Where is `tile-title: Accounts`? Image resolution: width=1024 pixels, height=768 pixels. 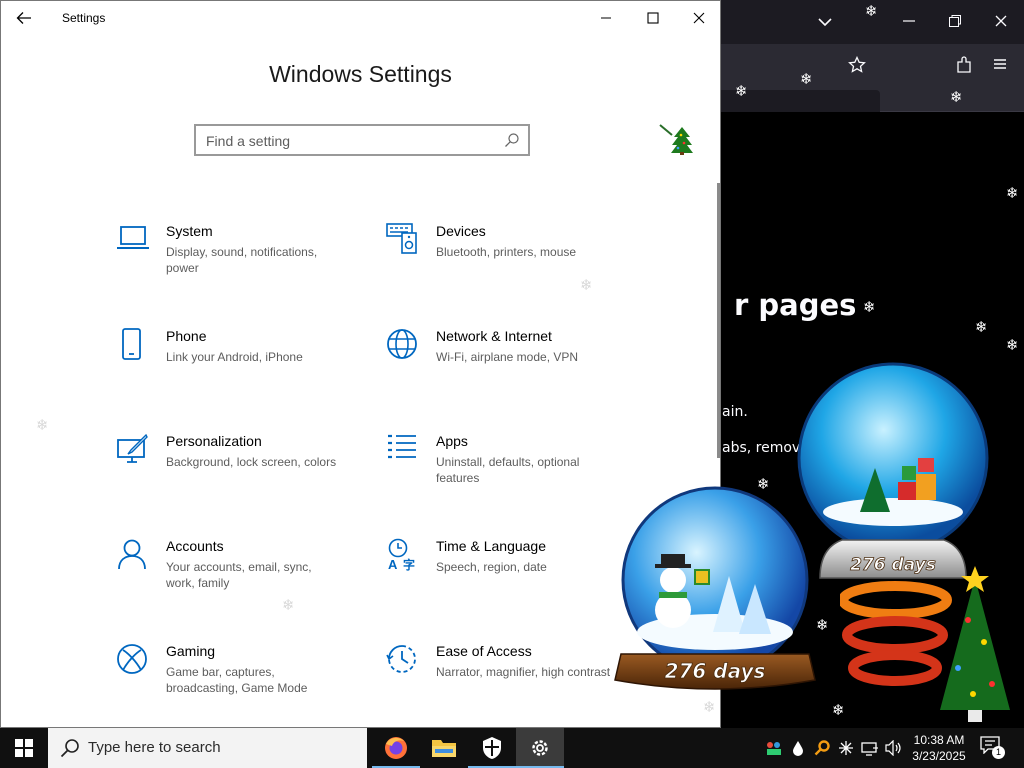
tile-title: Accounts is located at coordinates (195, 546).